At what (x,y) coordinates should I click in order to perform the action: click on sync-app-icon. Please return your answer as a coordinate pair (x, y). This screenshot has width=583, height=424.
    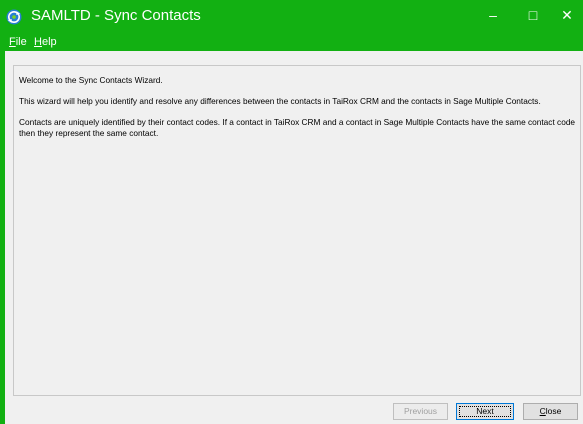
    Looking at the image, I should click on (14, 17).